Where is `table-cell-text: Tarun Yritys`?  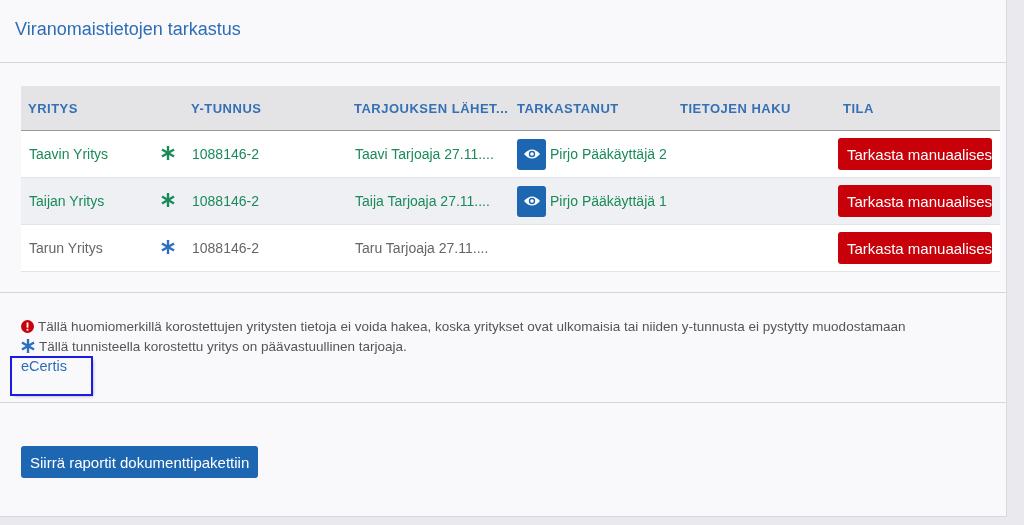
table-cell-text: Tarun Yritys is located at coordinates (66, 248).